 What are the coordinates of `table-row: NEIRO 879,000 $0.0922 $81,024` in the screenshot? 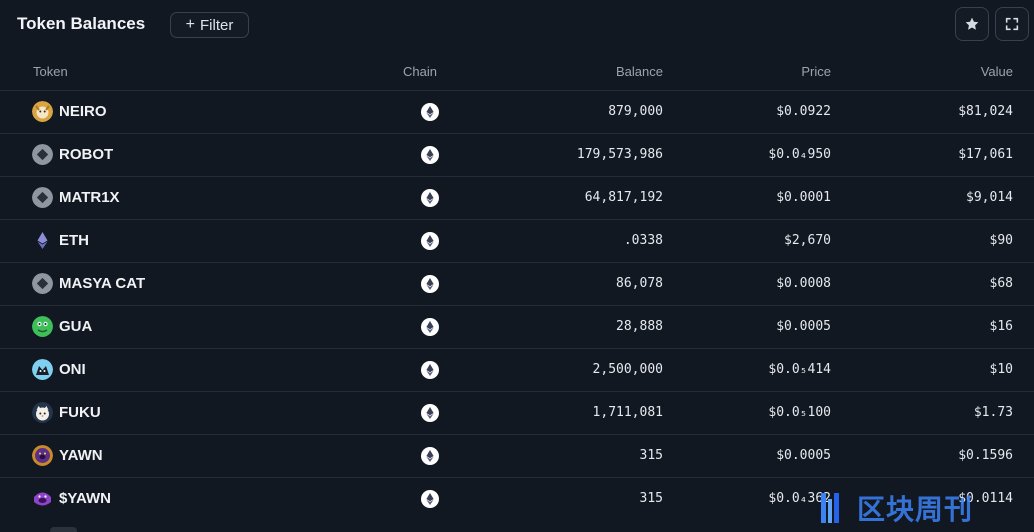 It's located at (517, 111).